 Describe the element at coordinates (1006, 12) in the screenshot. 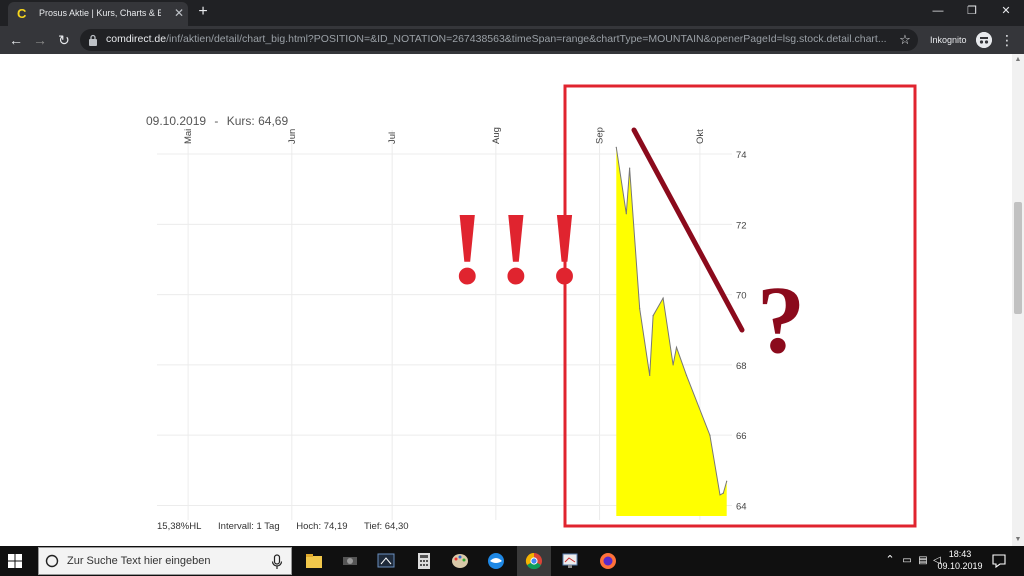

I see `close-window-button: ✕` at that location.